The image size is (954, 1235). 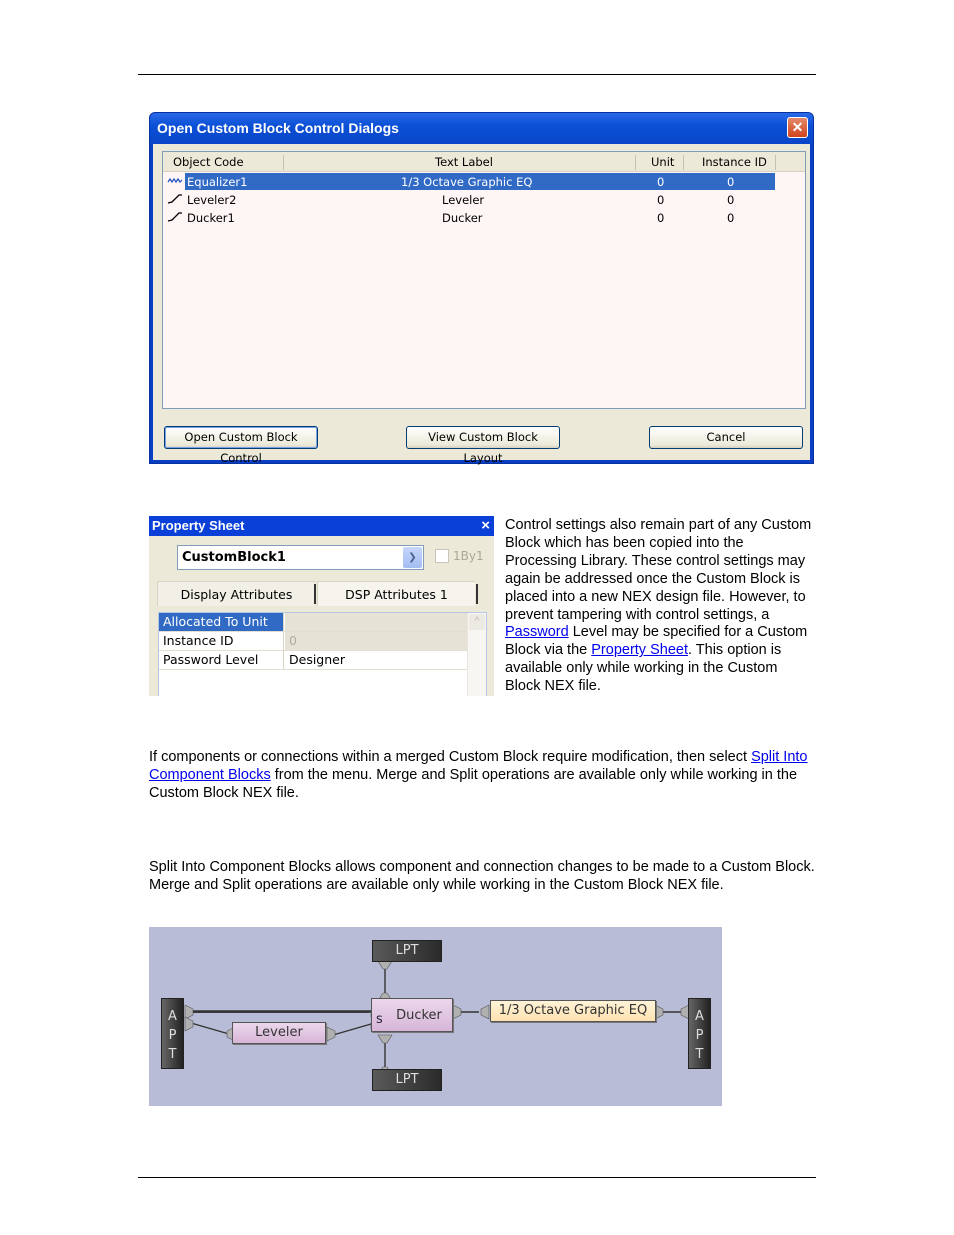 I want to click on dialog-titlebar: Open Custom Block Control Dialogs ✕, so click(x=481, y=128).